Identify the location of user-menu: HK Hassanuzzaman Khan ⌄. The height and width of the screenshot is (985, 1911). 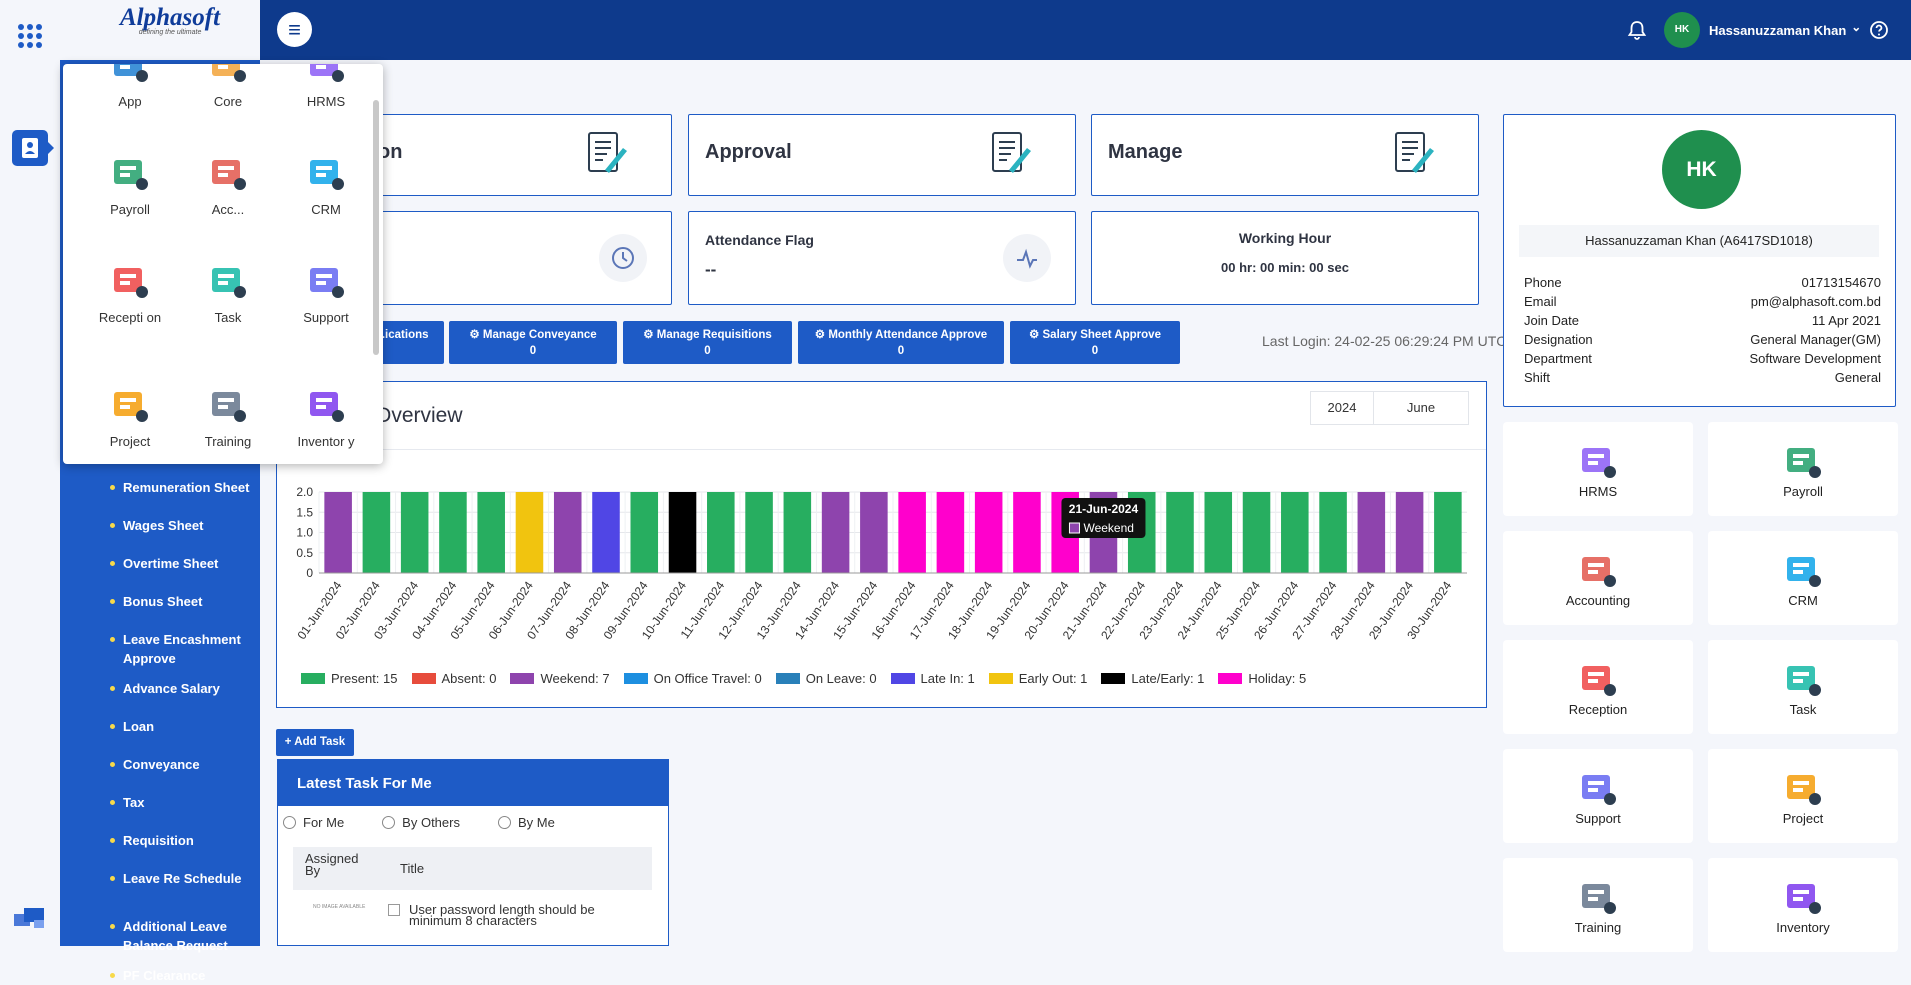
(1762, 30).